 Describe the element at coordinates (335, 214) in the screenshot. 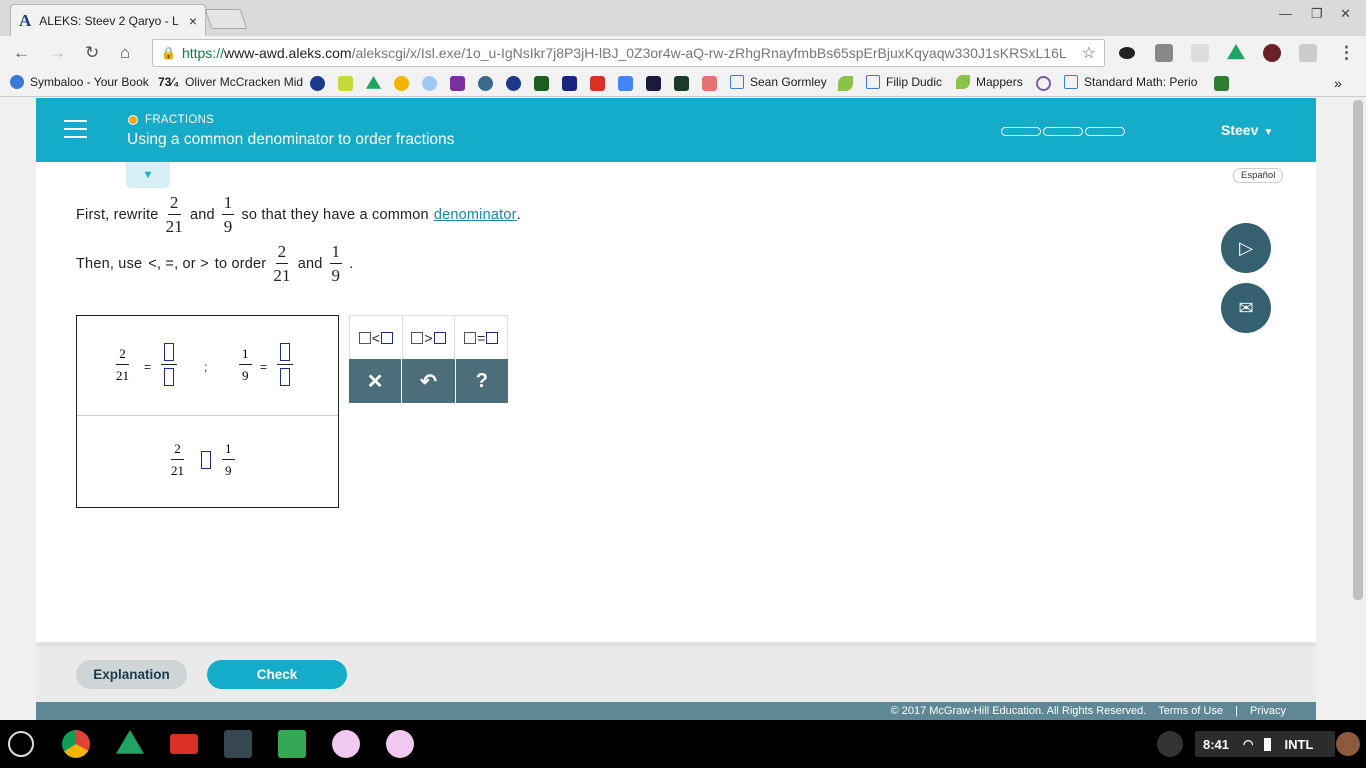

I see `problem-text: so that they have a common` at that location.